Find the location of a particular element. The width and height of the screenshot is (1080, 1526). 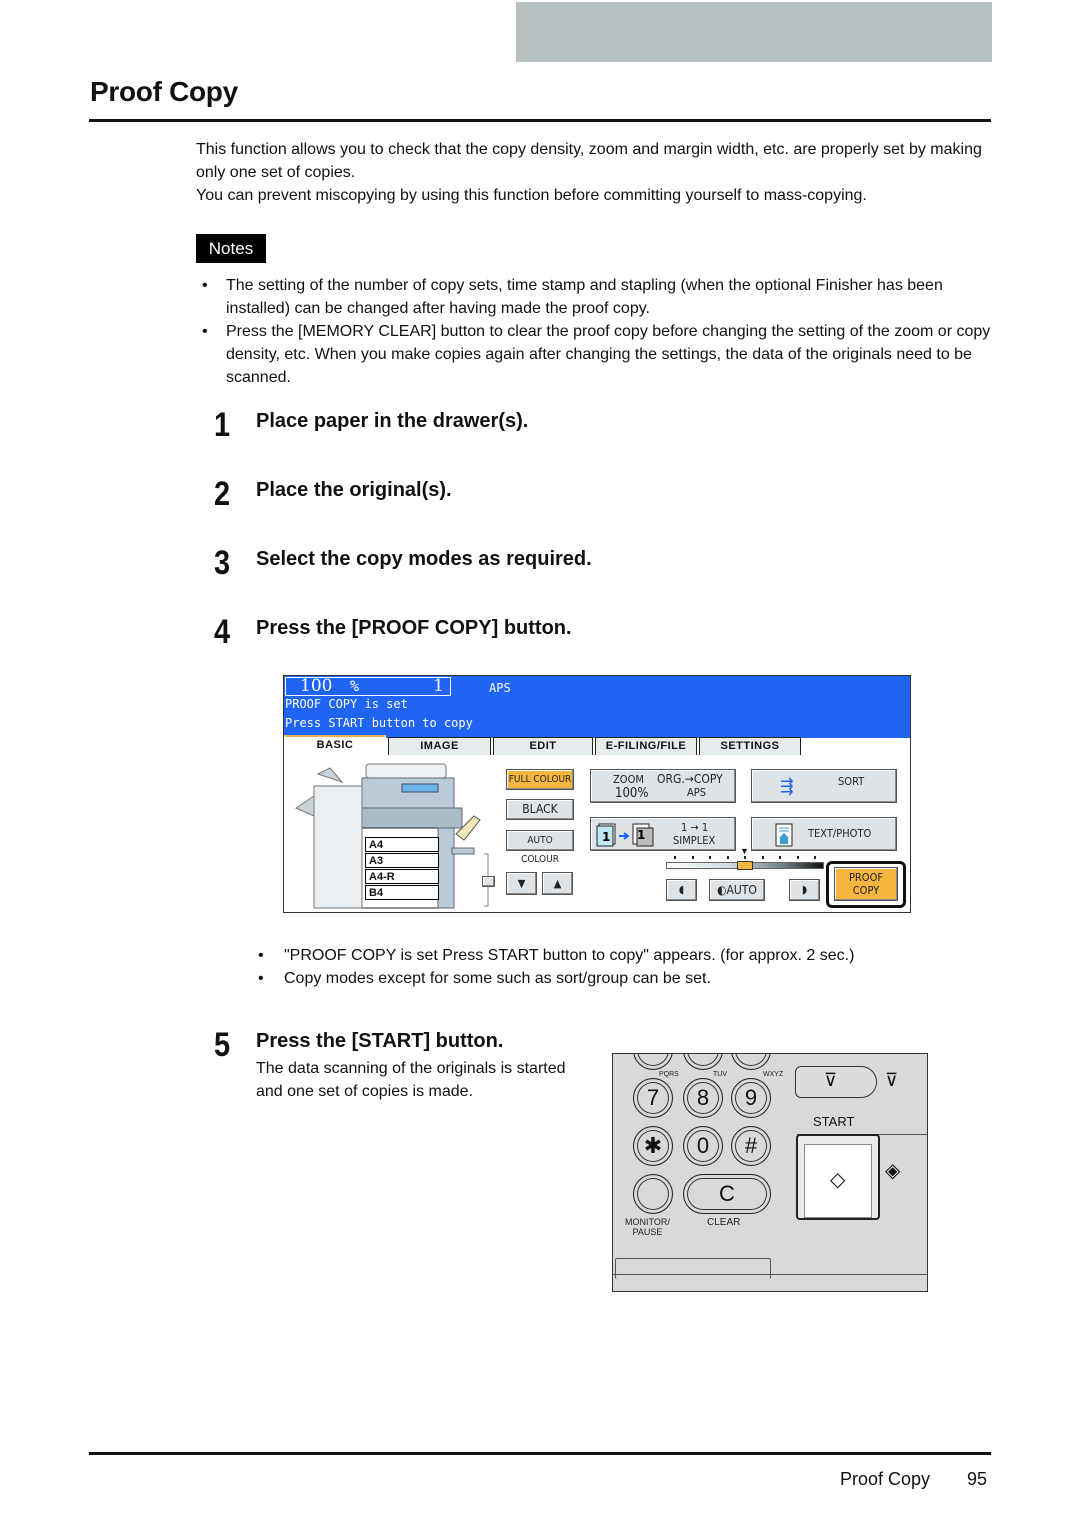

stop-button: ⊽ is located at coordinates (836, 1082).